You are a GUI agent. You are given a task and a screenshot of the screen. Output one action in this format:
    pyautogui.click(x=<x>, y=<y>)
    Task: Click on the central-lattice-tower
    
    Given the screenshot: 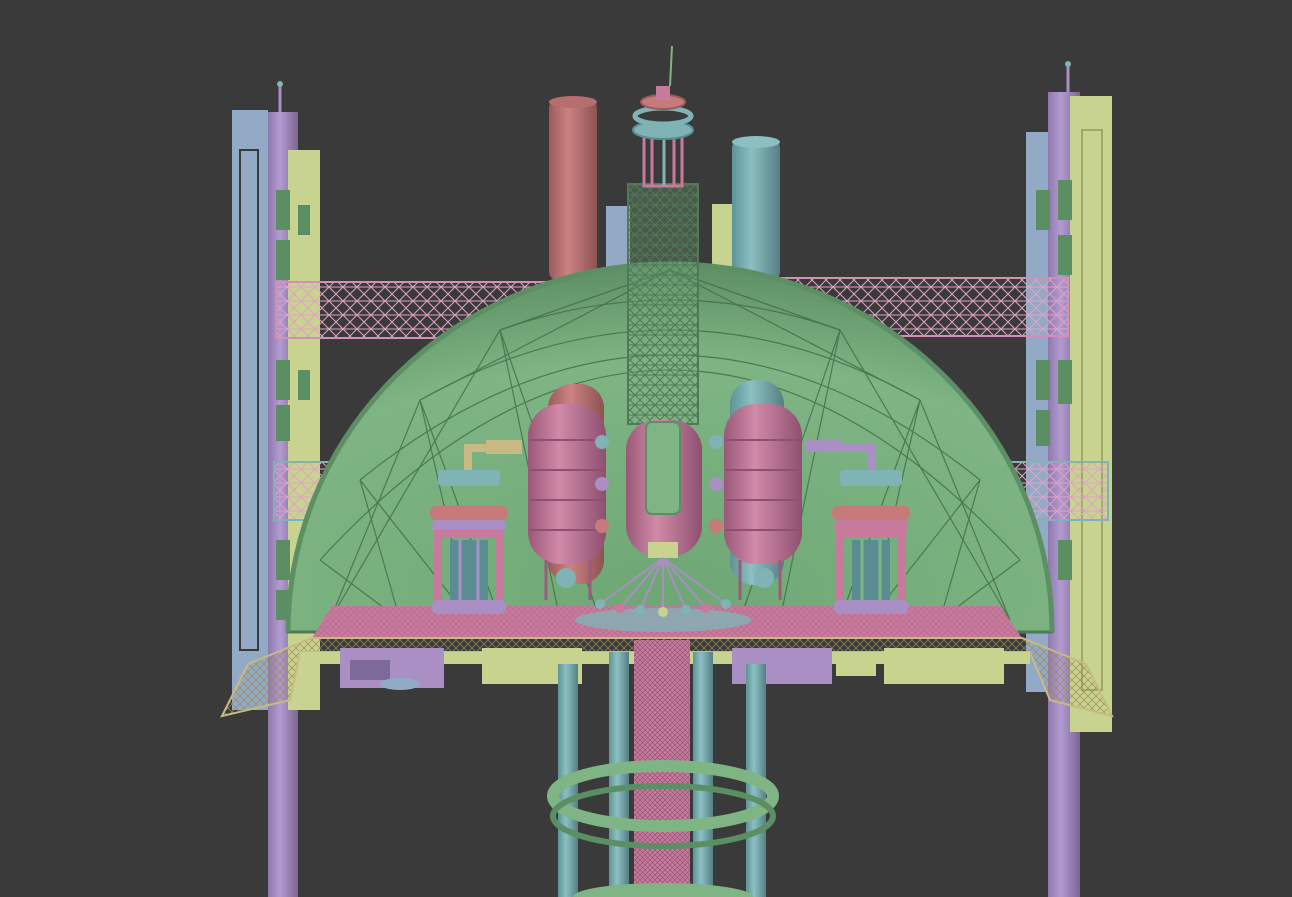 What is the action you would take?
    pyautogui.click(x=663, y=235)
    